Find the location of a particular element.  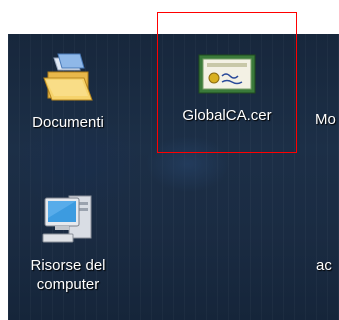

desktop-icon-label: Mo is located at coordinates (325, 119).